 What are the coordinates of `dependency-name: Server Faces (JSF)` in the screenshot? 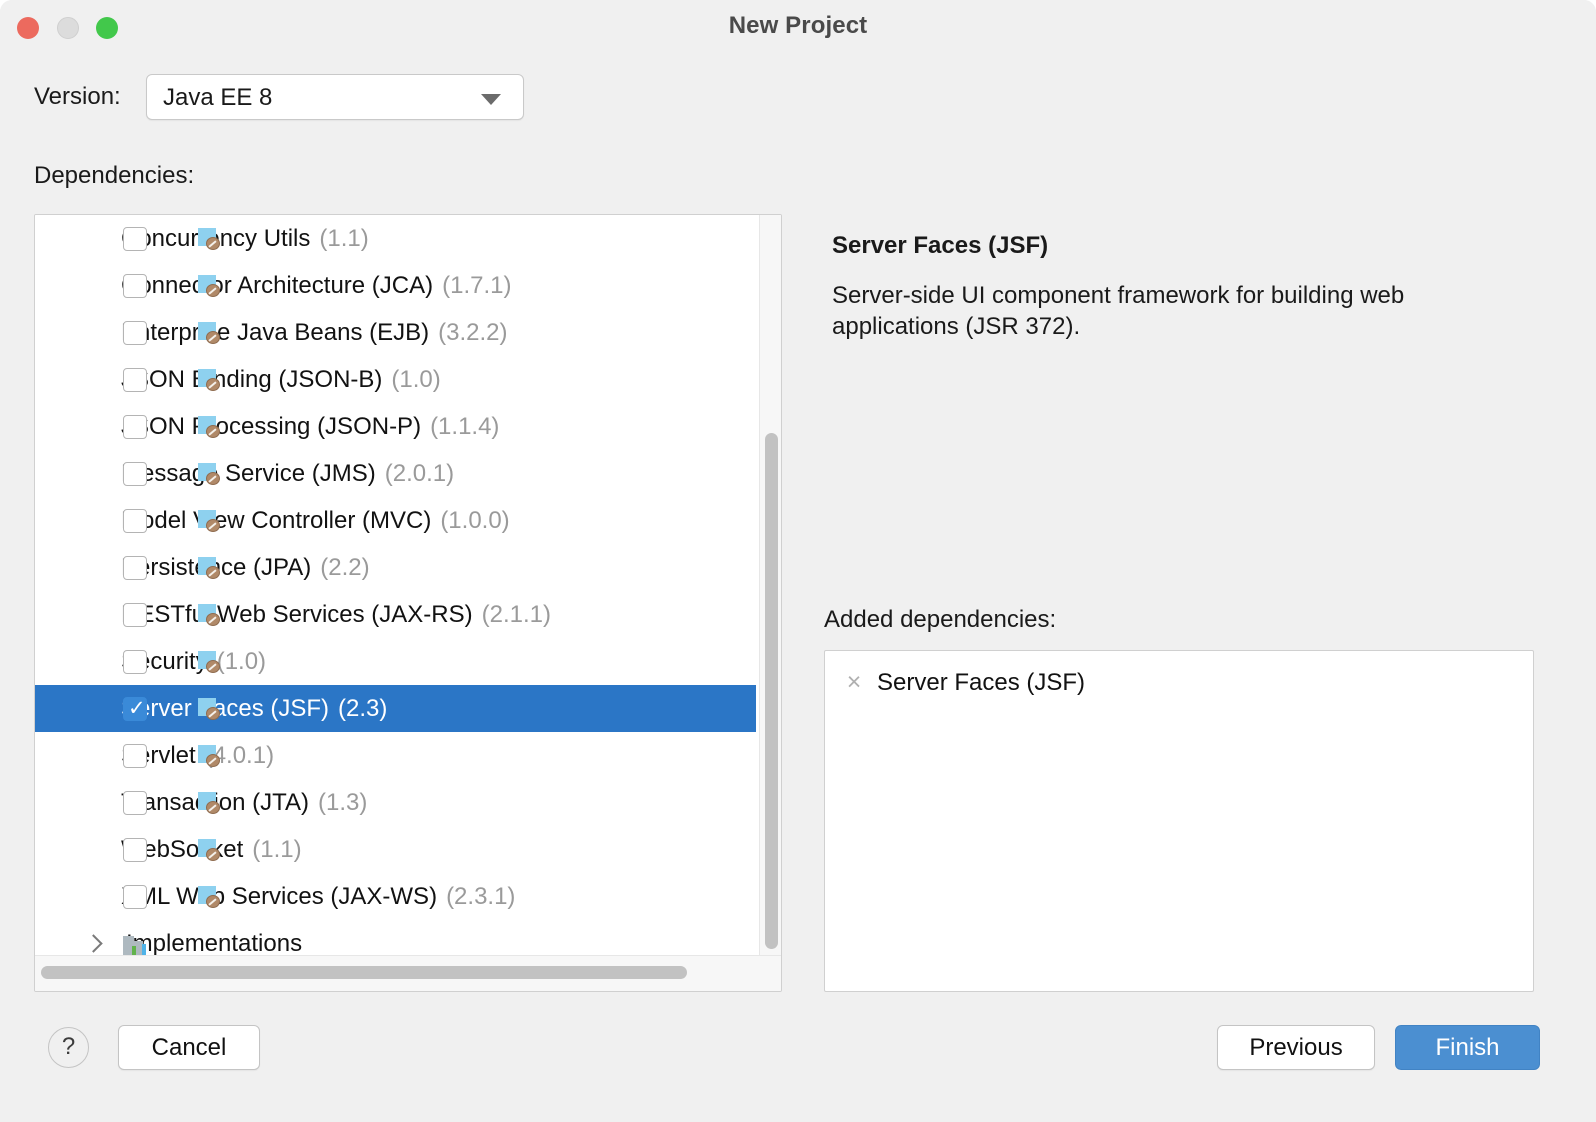 It's located at (225, 708).